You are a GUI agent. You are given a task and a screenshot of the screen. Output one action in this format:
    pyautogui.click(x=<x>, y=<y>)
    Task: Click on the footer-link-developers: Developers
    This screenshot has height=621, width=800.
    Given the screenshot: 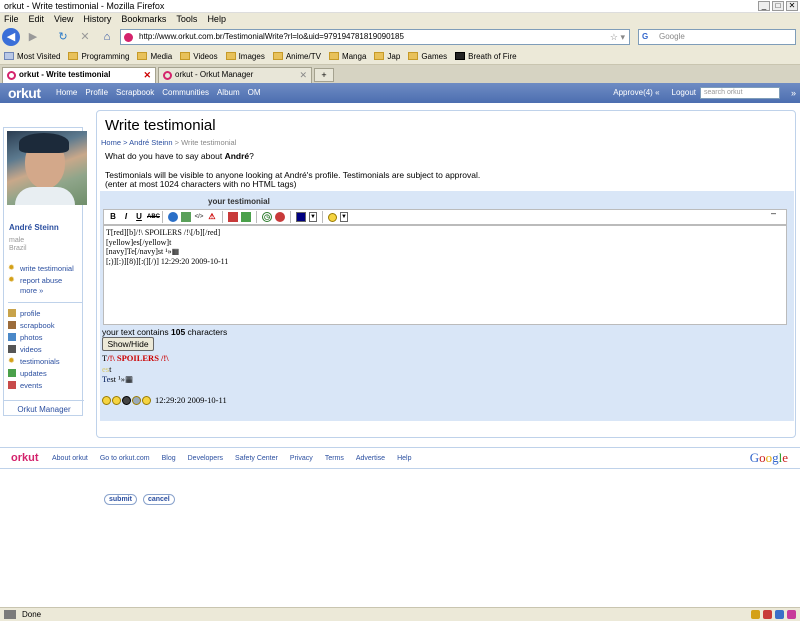 What is the action you would take?
    pyautogui.click(x=205, y=458)
    